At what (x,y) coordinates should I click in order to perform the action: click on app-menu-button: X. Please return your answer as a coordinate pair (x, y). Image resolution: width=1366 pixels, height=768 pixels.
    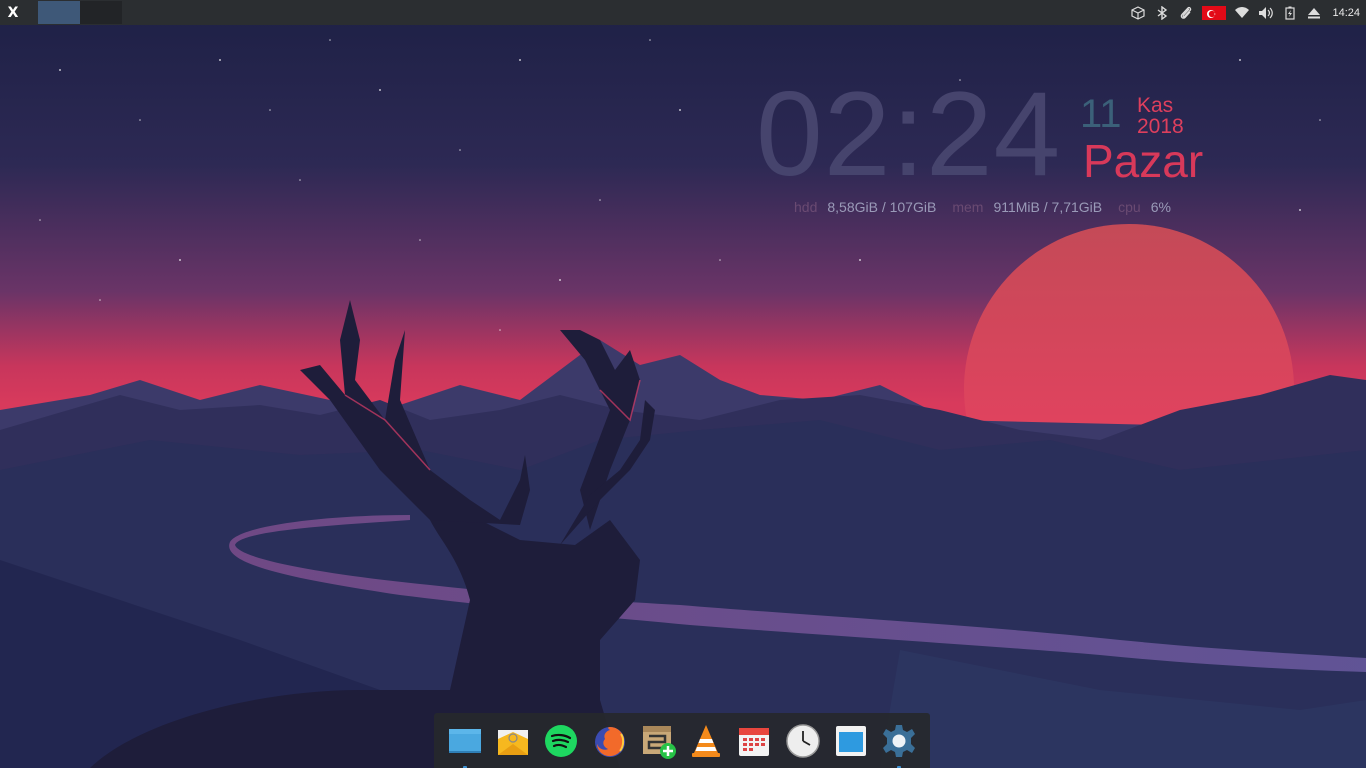
    Looking at the image, I should click on (13, 12).